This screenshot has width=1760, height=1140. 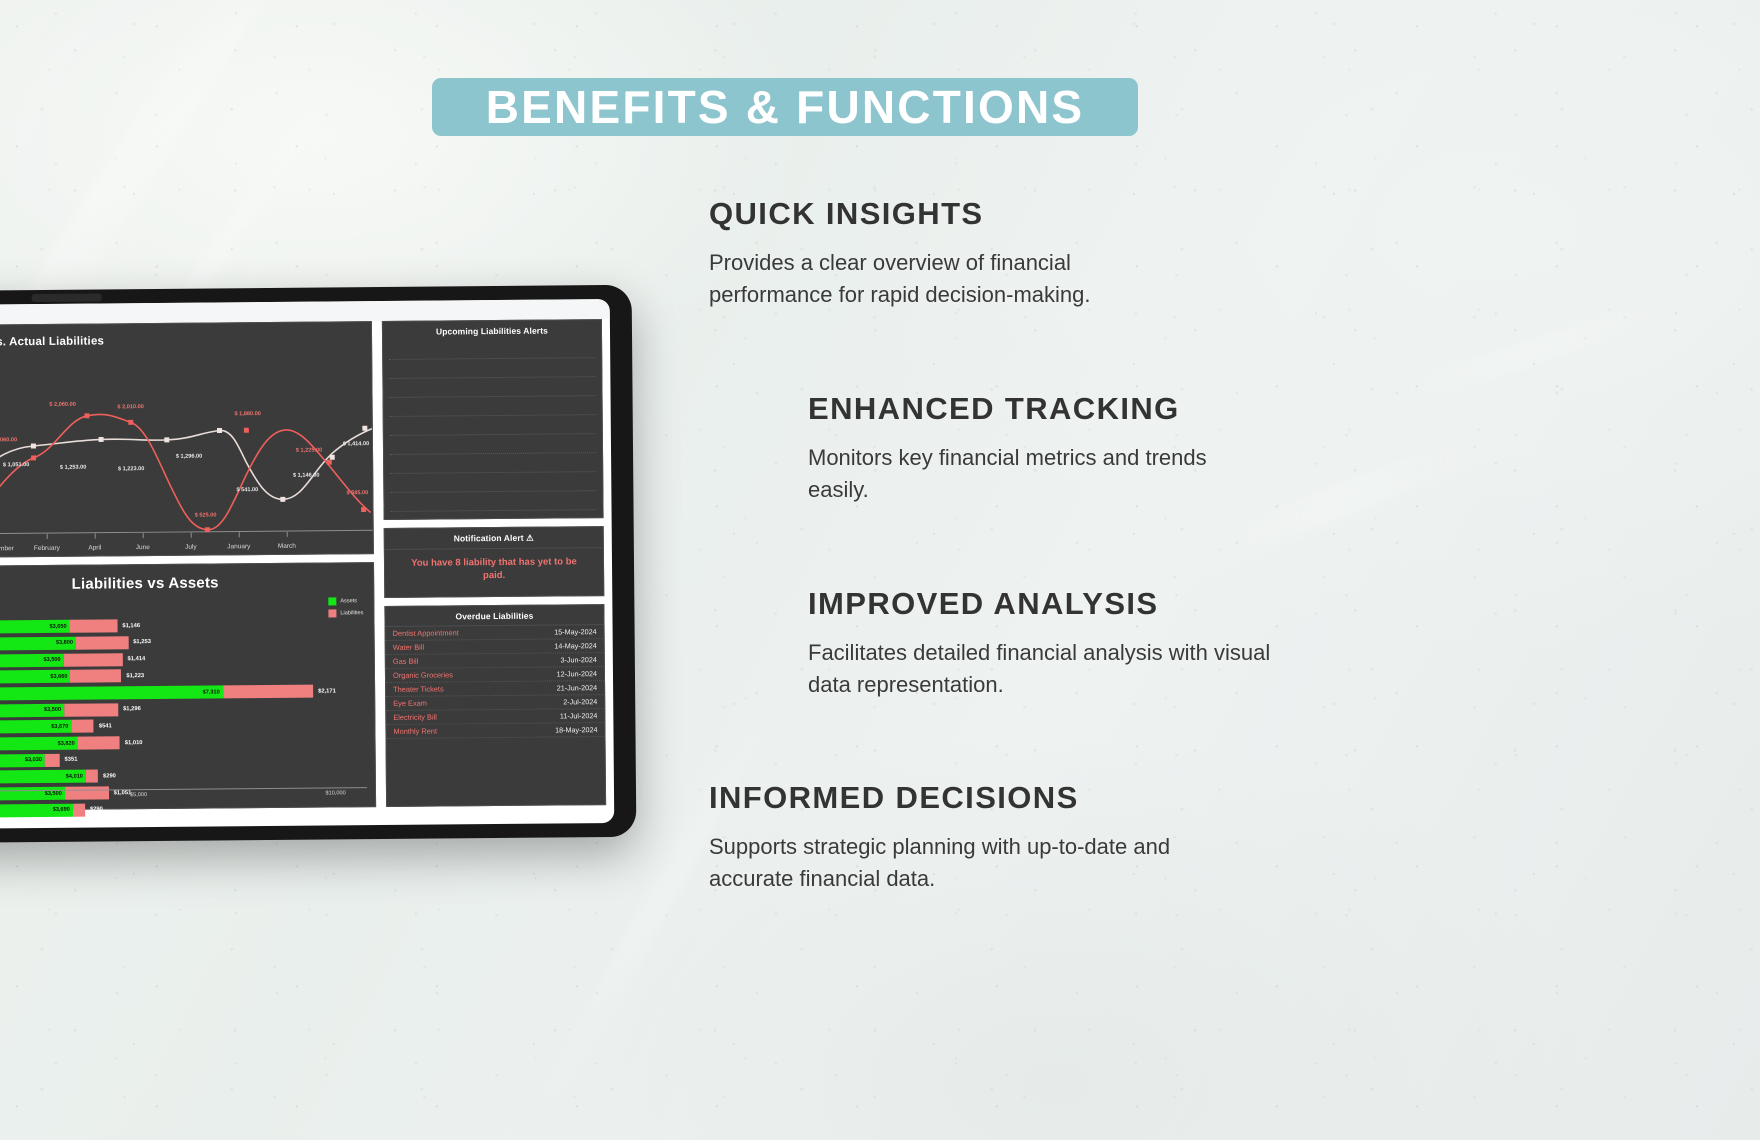 What do you see at coordinates (183, 709) in the screenshot?
I see `bar-row: $3,500 $1,296` at bounding box center [183, 709].